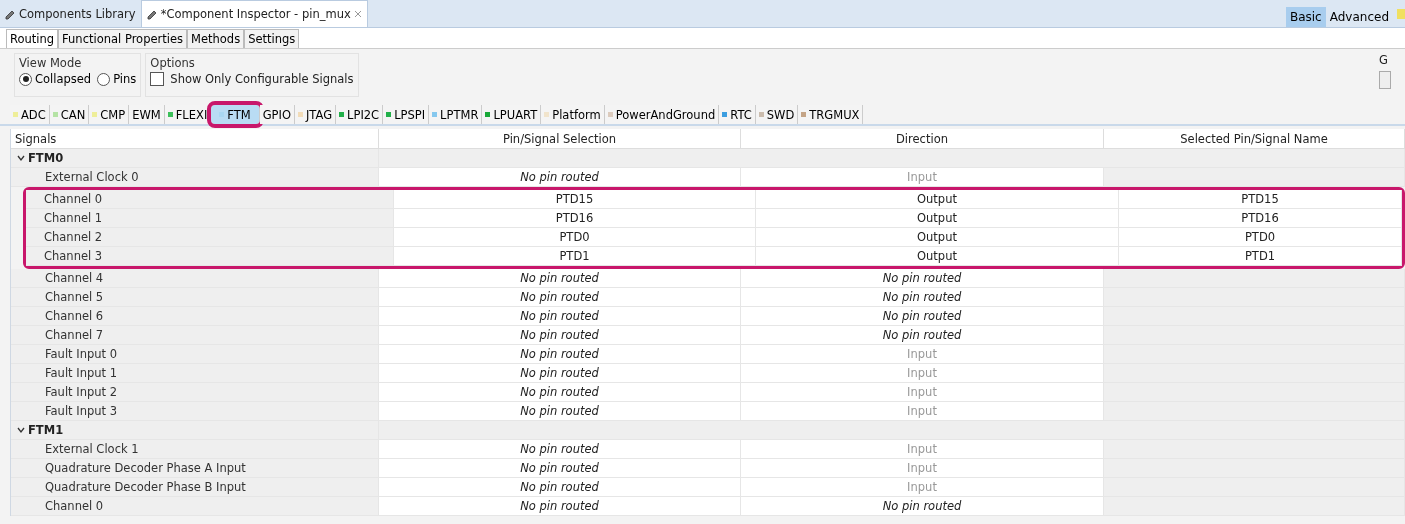  What do you see at coordinates (575, 218) in the screenshot?
I see `pin-cell: PTD16` at bounding box center [575, 218].